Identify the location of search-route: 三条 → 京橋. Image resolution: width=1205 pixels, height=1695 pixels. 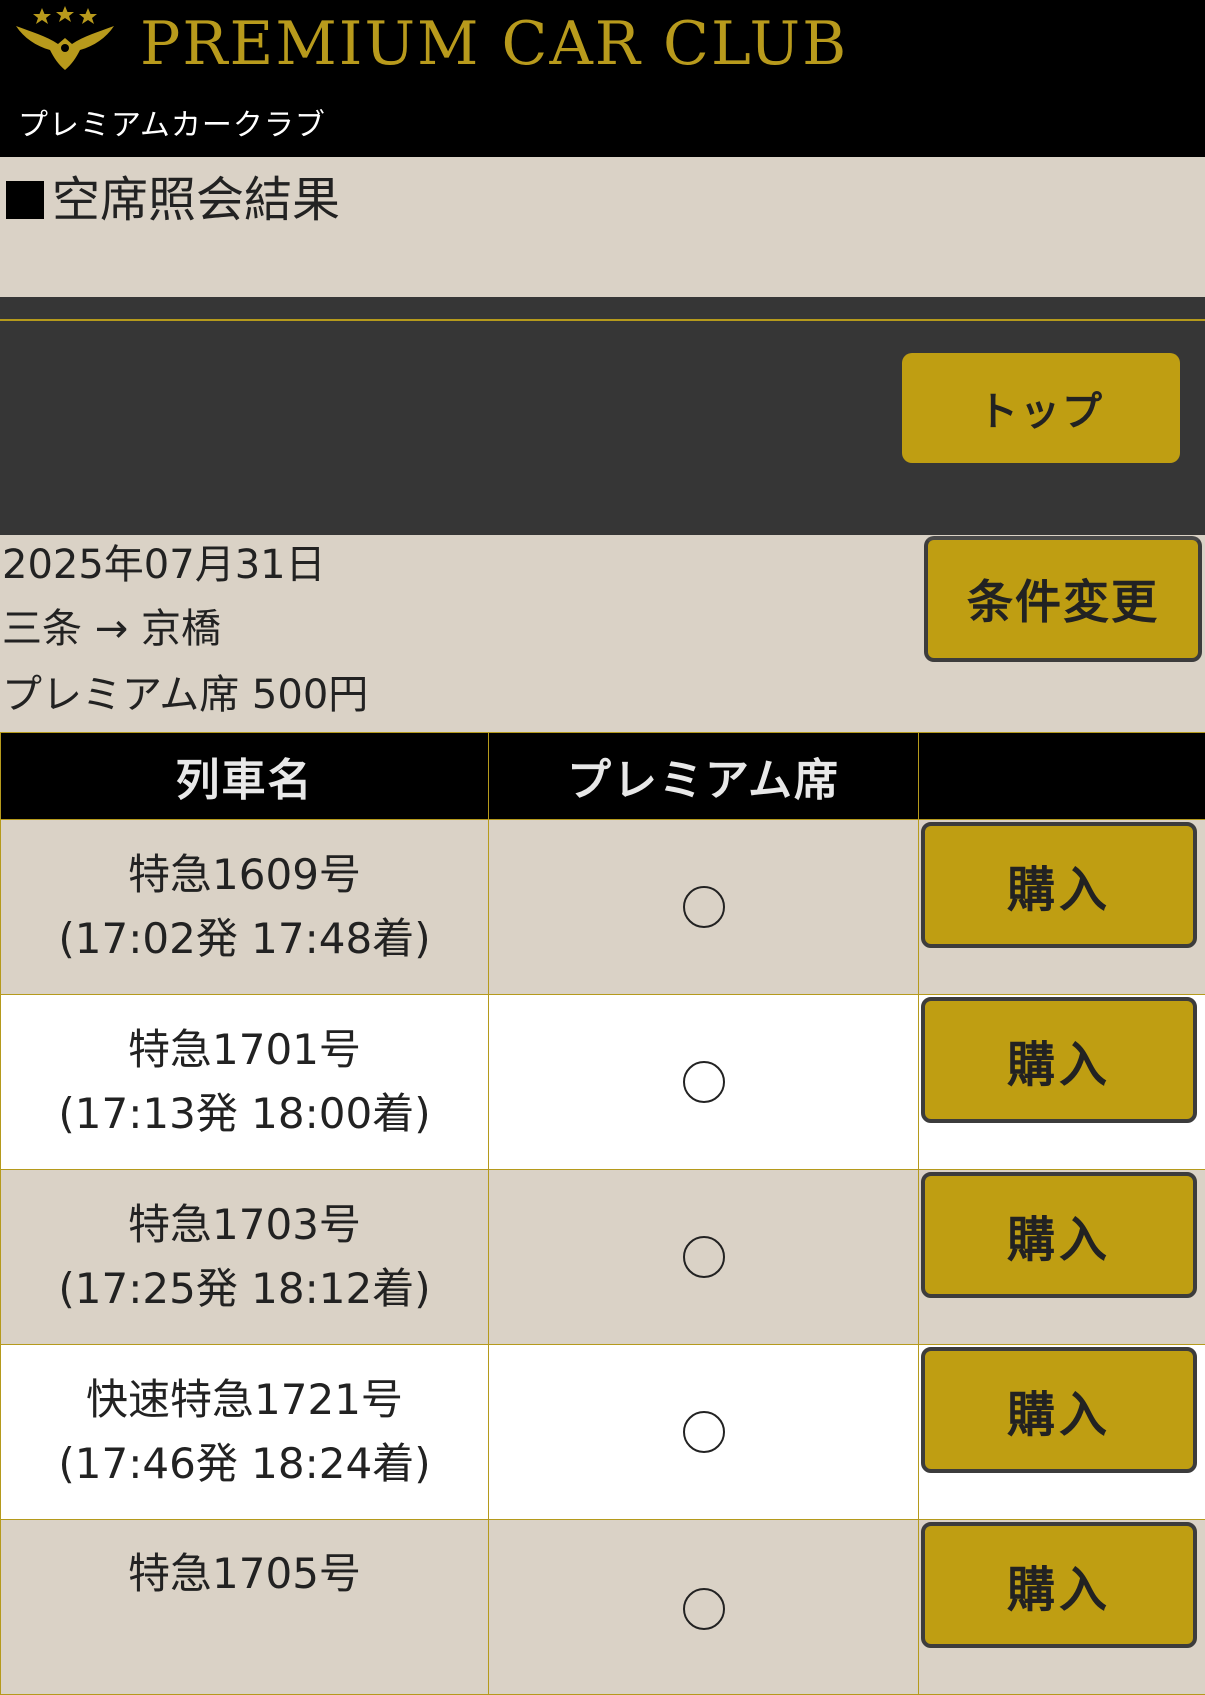
(111, 629).